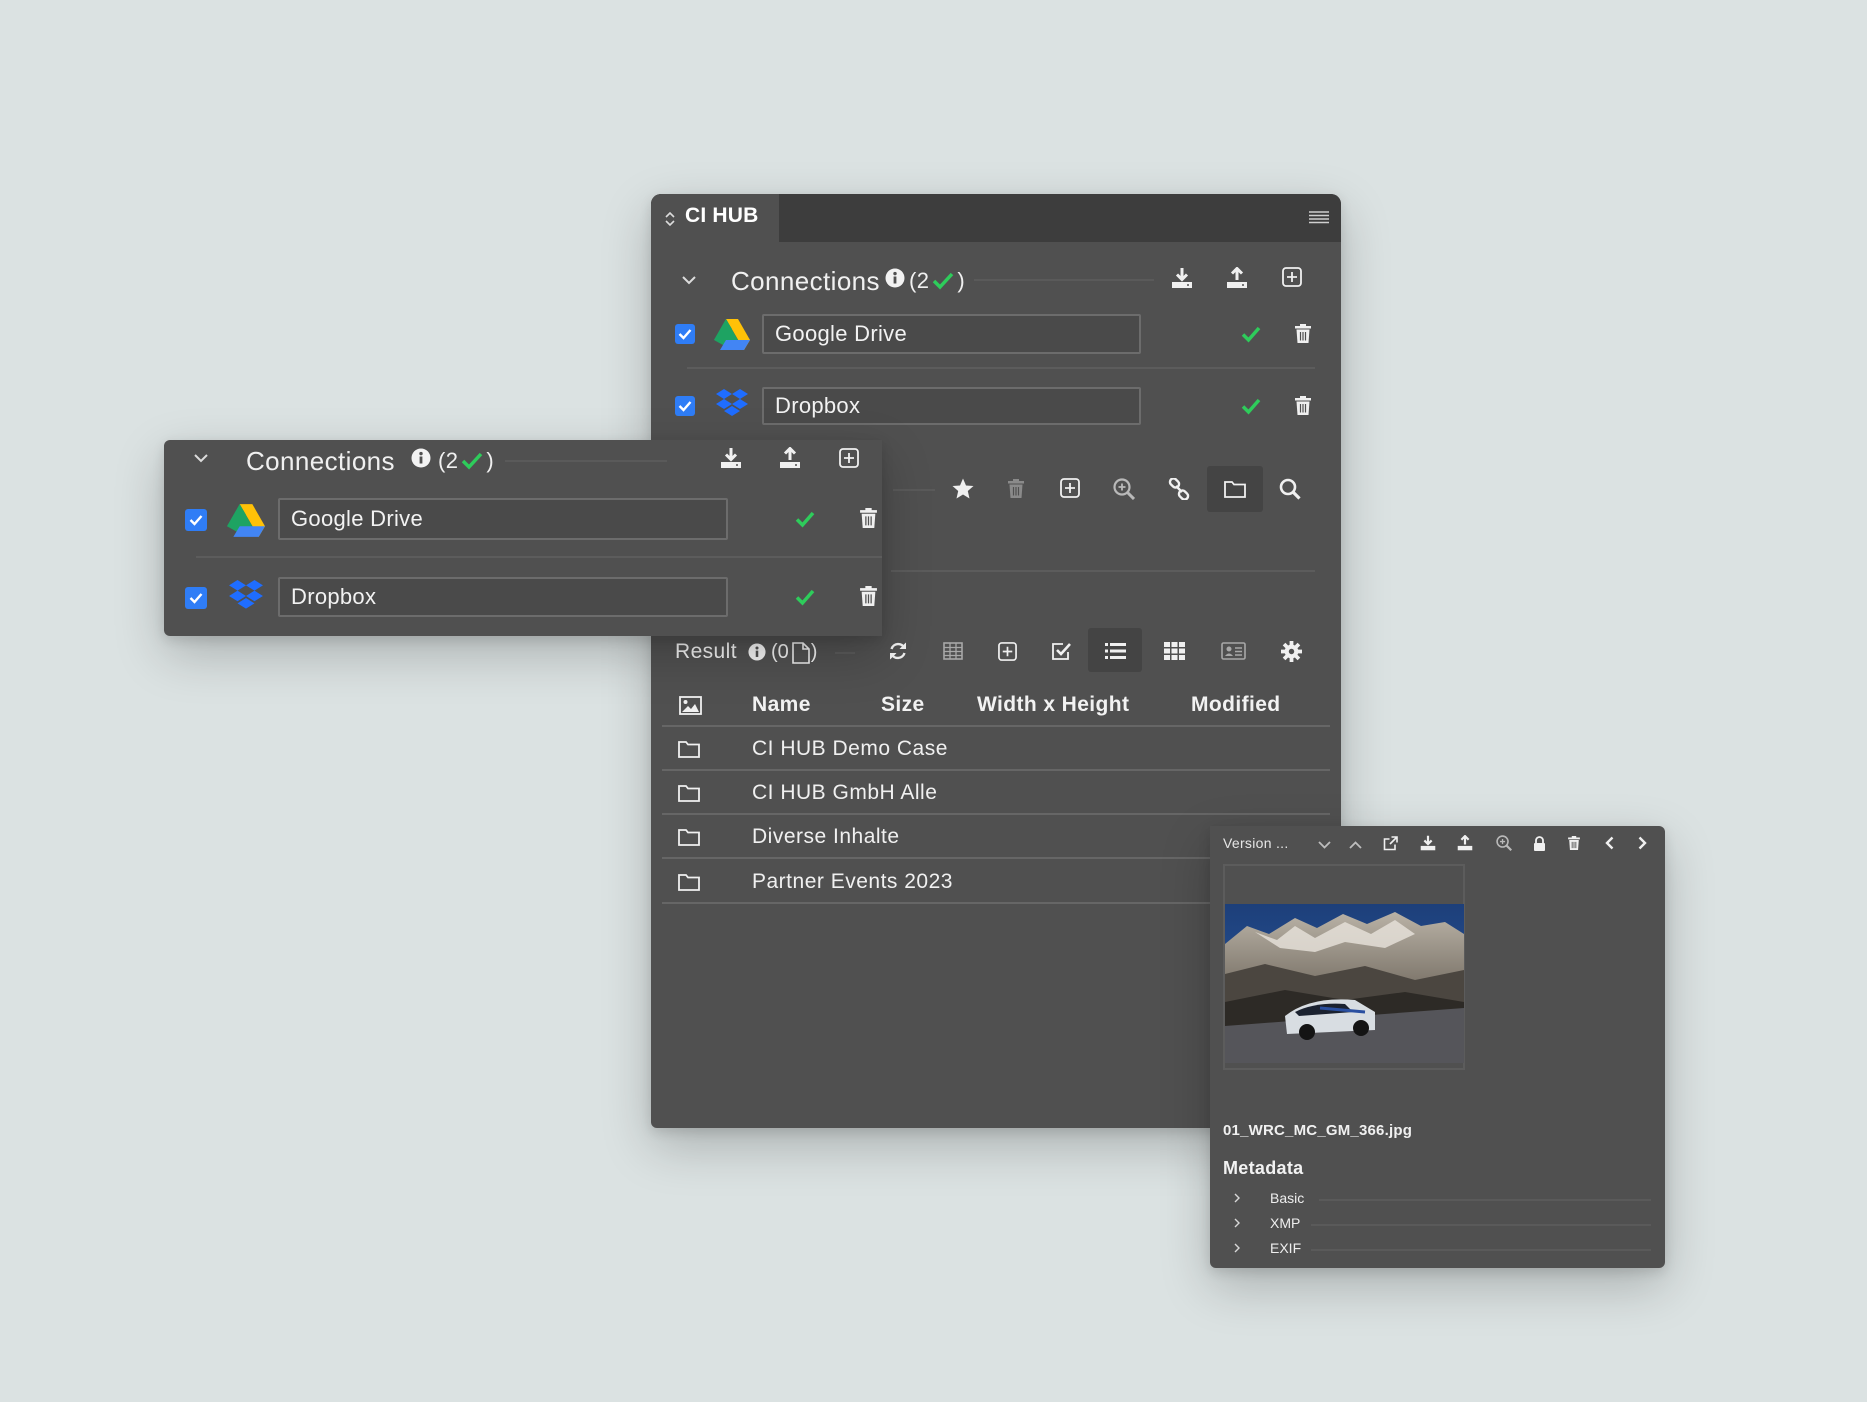  Describe the element at coordinates (996, 726) in the screenshot. I see `table-header-divider` at that location.